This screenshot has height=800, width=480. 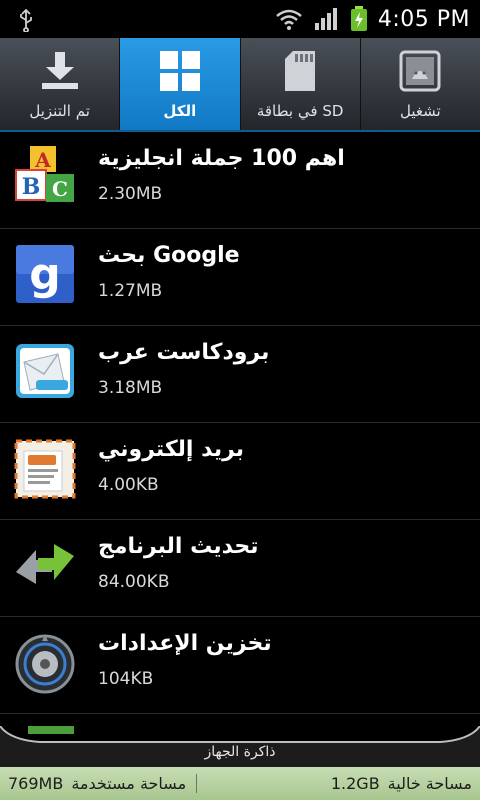 What do you see at coordinates (128, 485) in the screenshot?
I see `app-size: 4.00KB` at bounding box center [128, 485].